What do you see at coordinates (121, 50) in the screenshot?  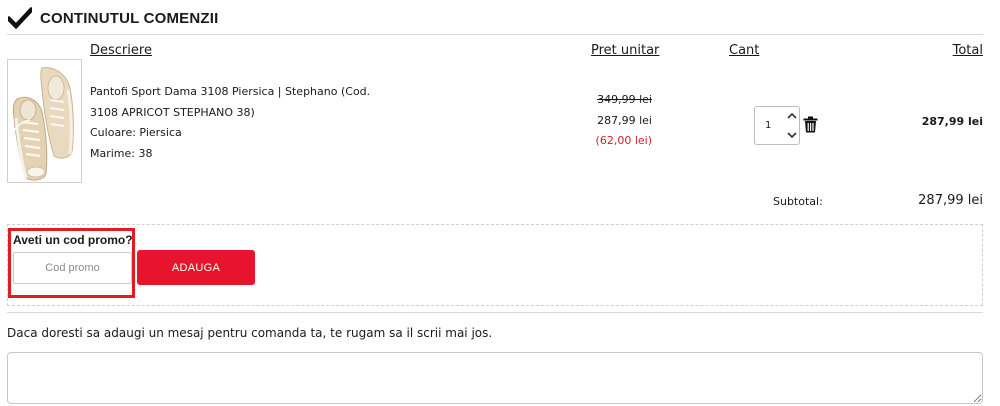 I see `column-header-description: Descriere` at bounding box center [121, 50].